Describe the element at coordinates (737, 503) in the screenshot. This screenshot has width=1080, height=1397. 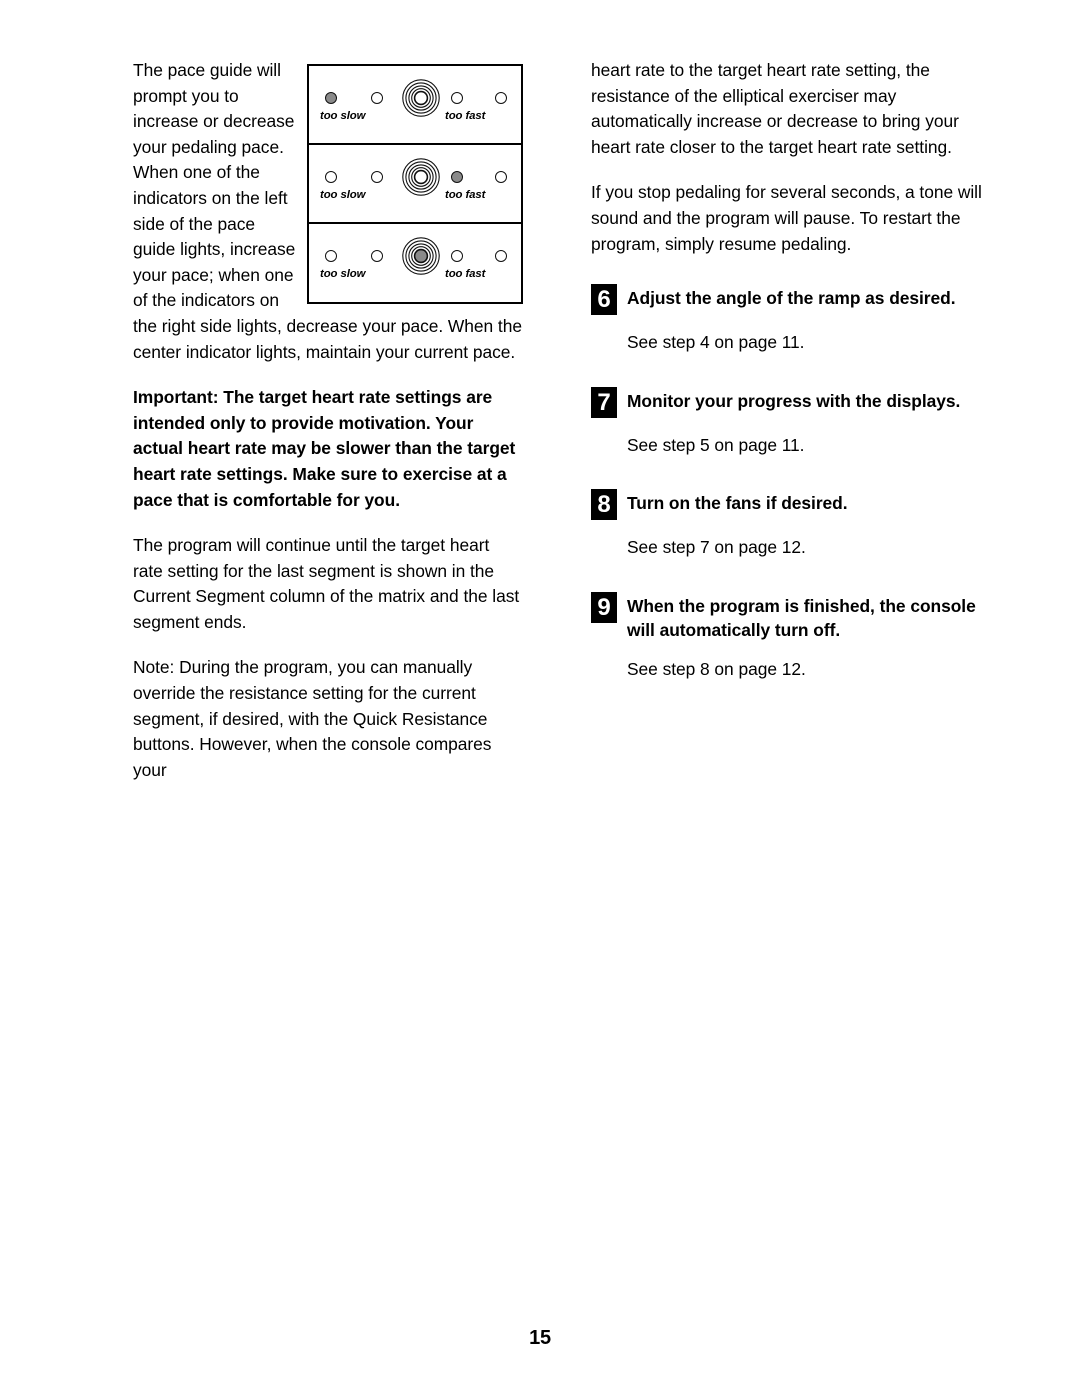
I see `step-8-title: Turn on the fans if desired.` at that location.